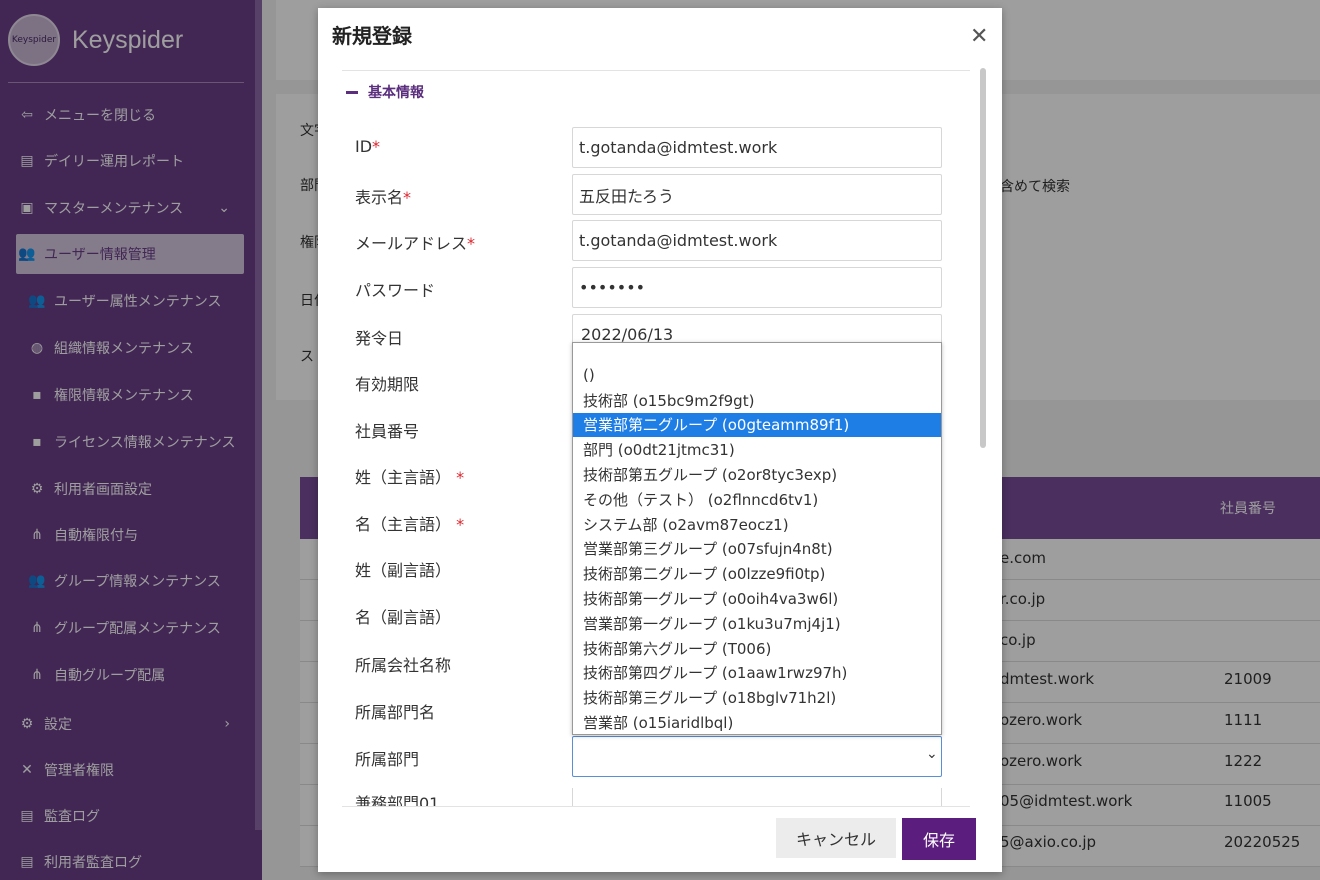  Describe the element at coordinates (757, 573) in the screenshot. I see `dropdown-option: 技術部第二グループ (o0lzze9fi0tp)` at that location.